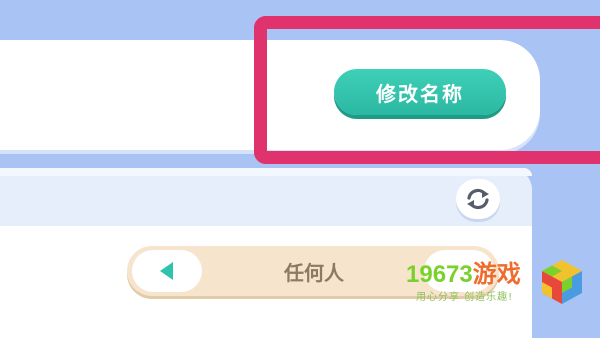 The width and height of the screenshot is (600, 338). Describe the element at coordinates (496, 274) in the screenshot. I see `watermark-brand: 游戏` at that location.